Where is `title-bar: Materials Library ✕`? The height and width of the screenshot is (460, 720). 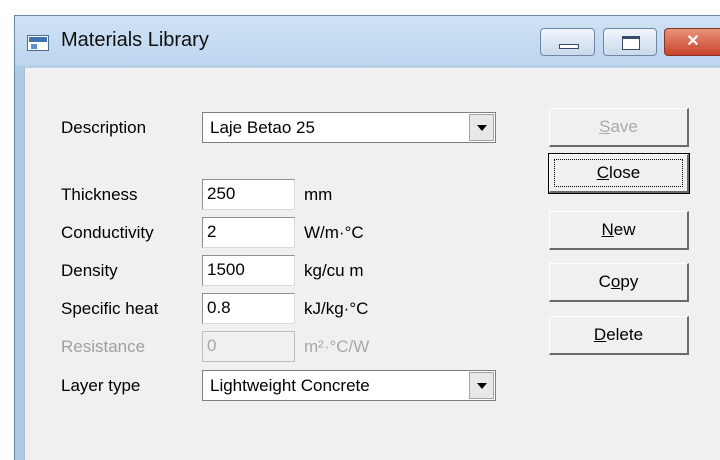
title-bar: Materials Library ✕ is located at coordinates (367, 41).